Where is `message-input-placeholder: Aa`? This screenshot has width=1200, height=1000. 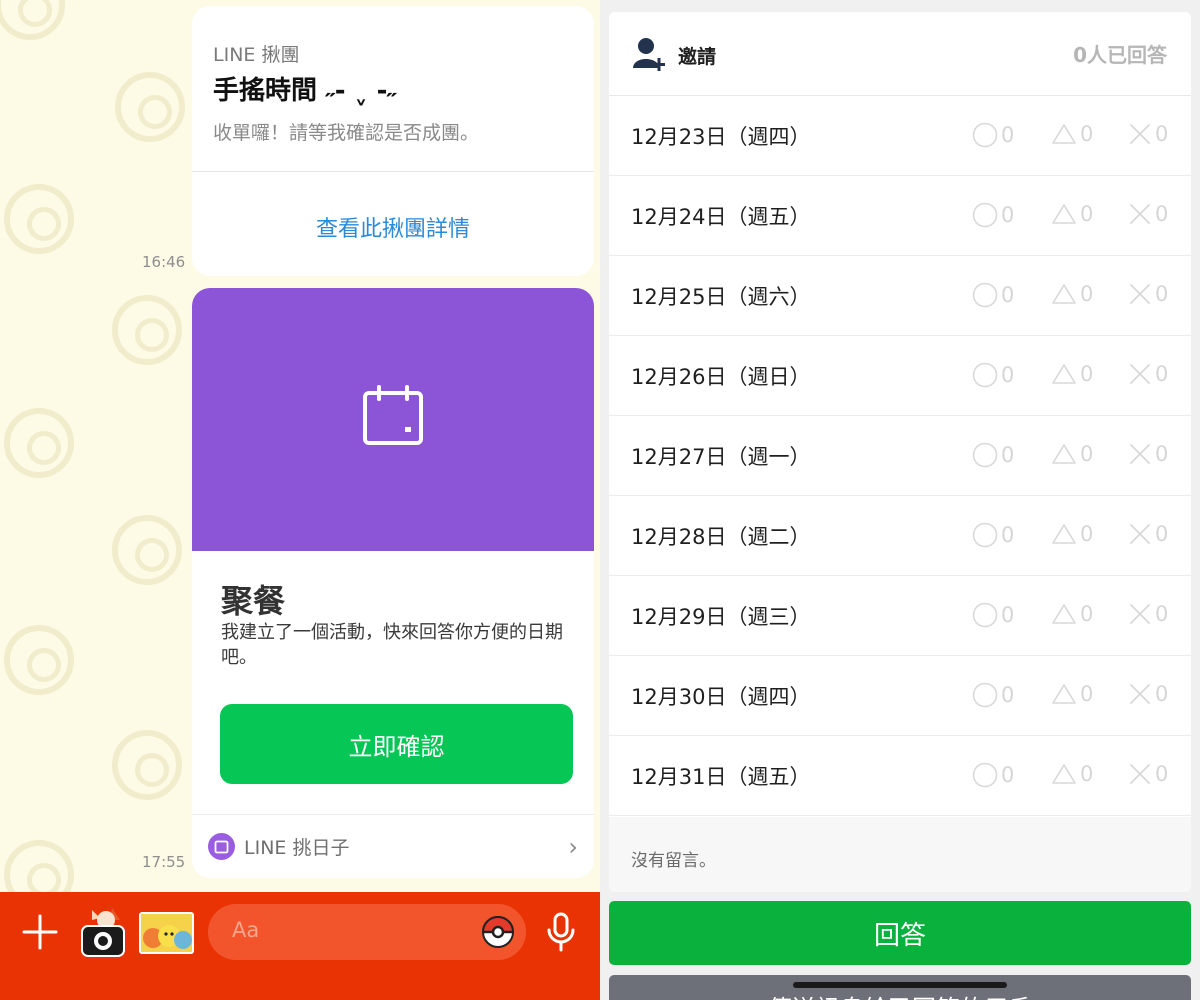 message-input-placeholder: Aa is located at coordinates (246, 930).